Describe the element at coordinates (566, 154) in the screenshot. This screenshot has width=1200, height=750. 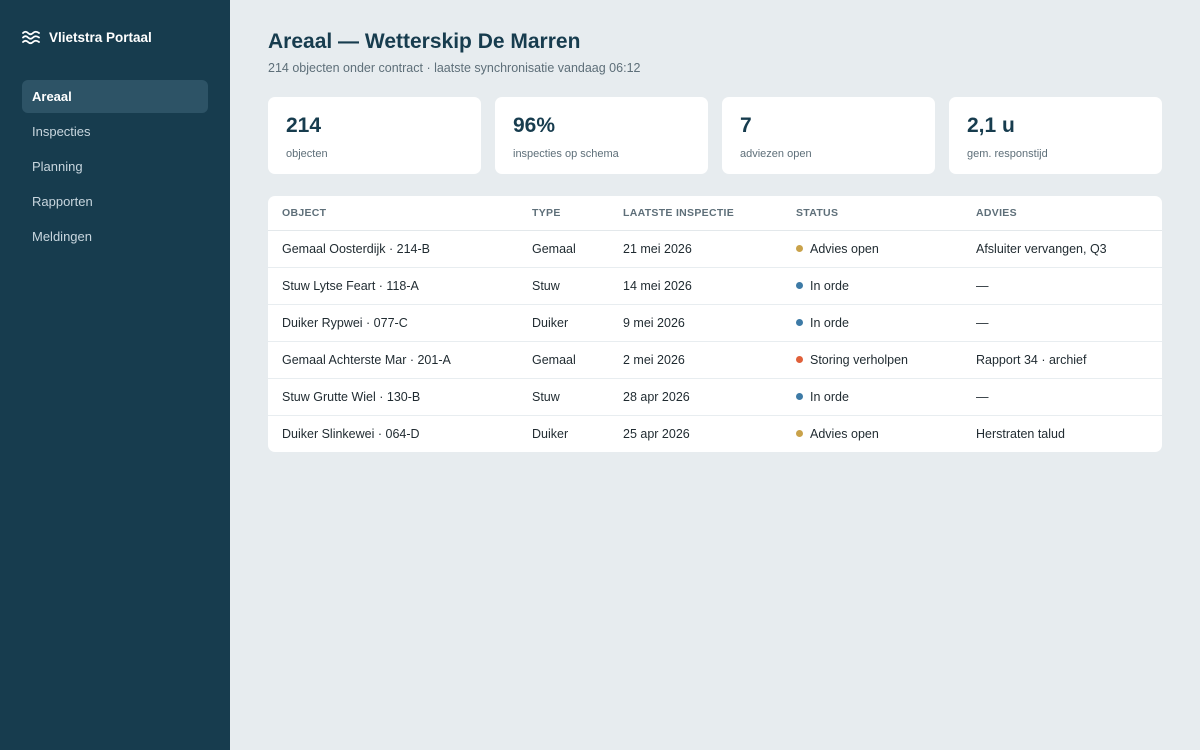
I see `stat-label: inspecties op schema` at that location.